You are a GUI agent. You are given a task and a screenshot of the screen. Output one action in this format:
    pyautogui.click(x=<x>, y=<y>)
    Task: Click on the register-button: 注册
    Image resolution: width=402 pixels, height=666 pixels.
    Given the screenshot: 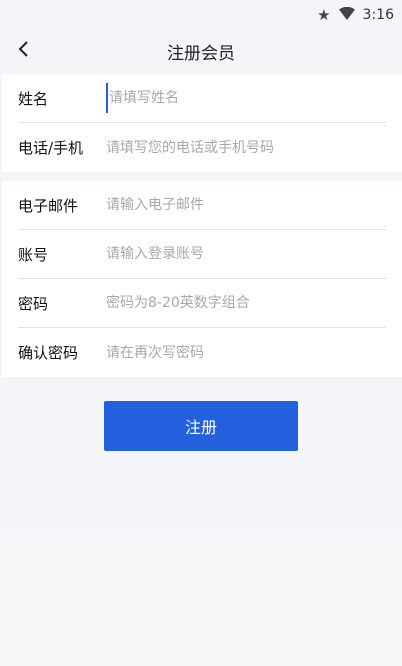 What is the action you would take?
    pyautogui.click(x=201, y=426)
    